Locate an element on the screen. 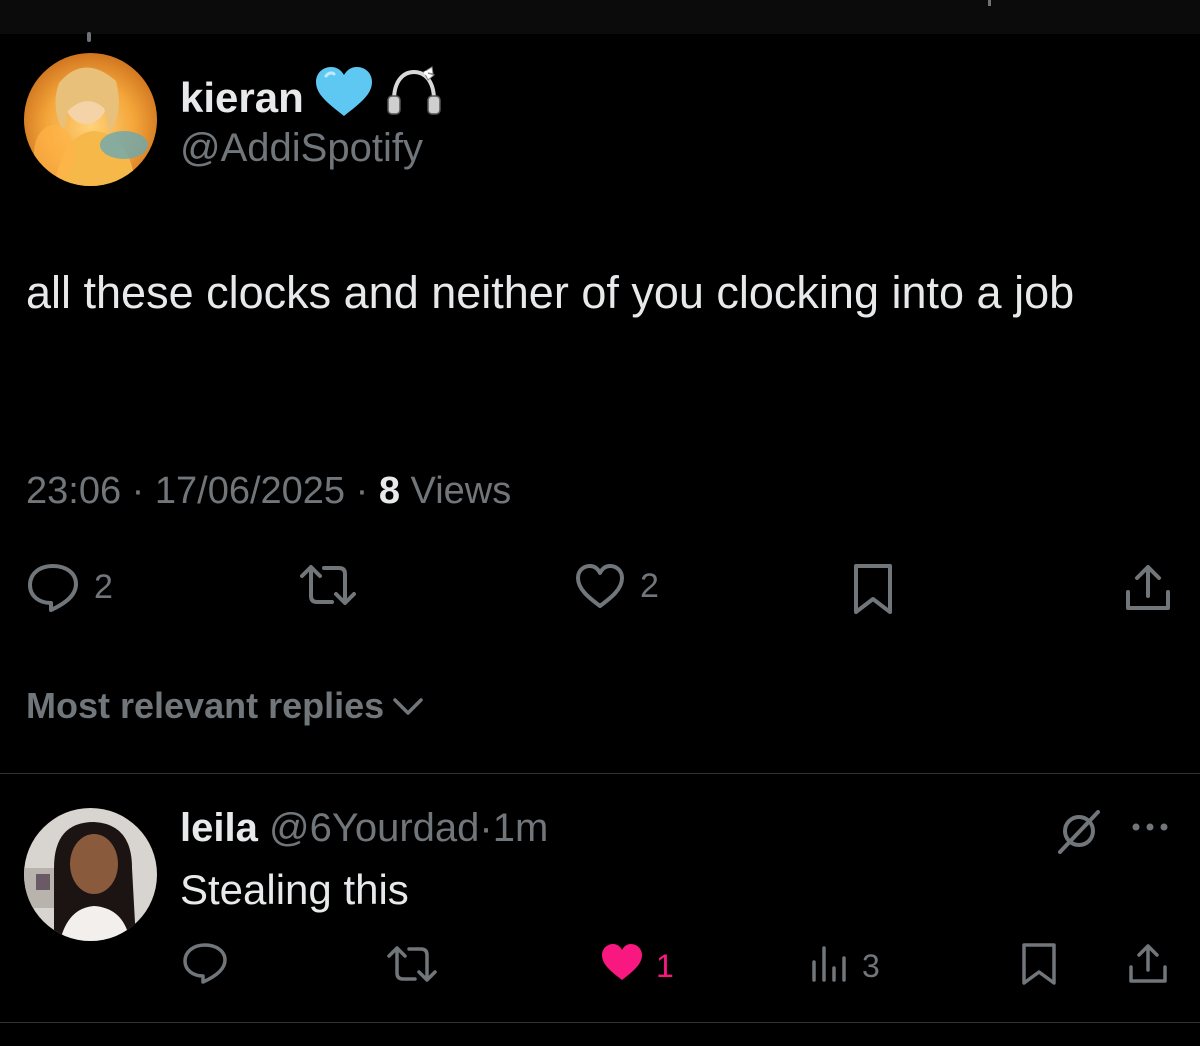  reply-retweet-button is located at coordinates (412, 968).